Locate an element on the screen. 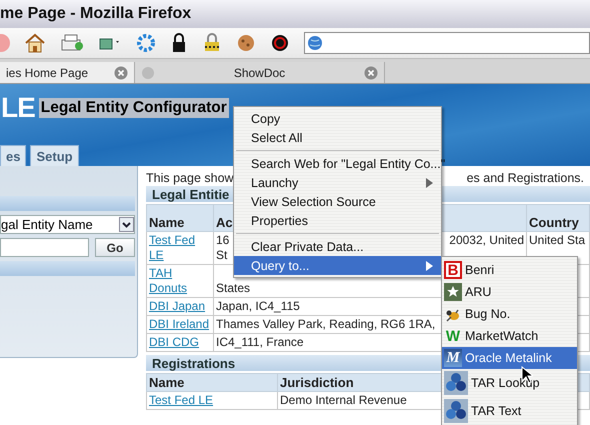  address-text: Thames Valley Park, Reading, RG6 1RA, is located at coordinates (326, 324).